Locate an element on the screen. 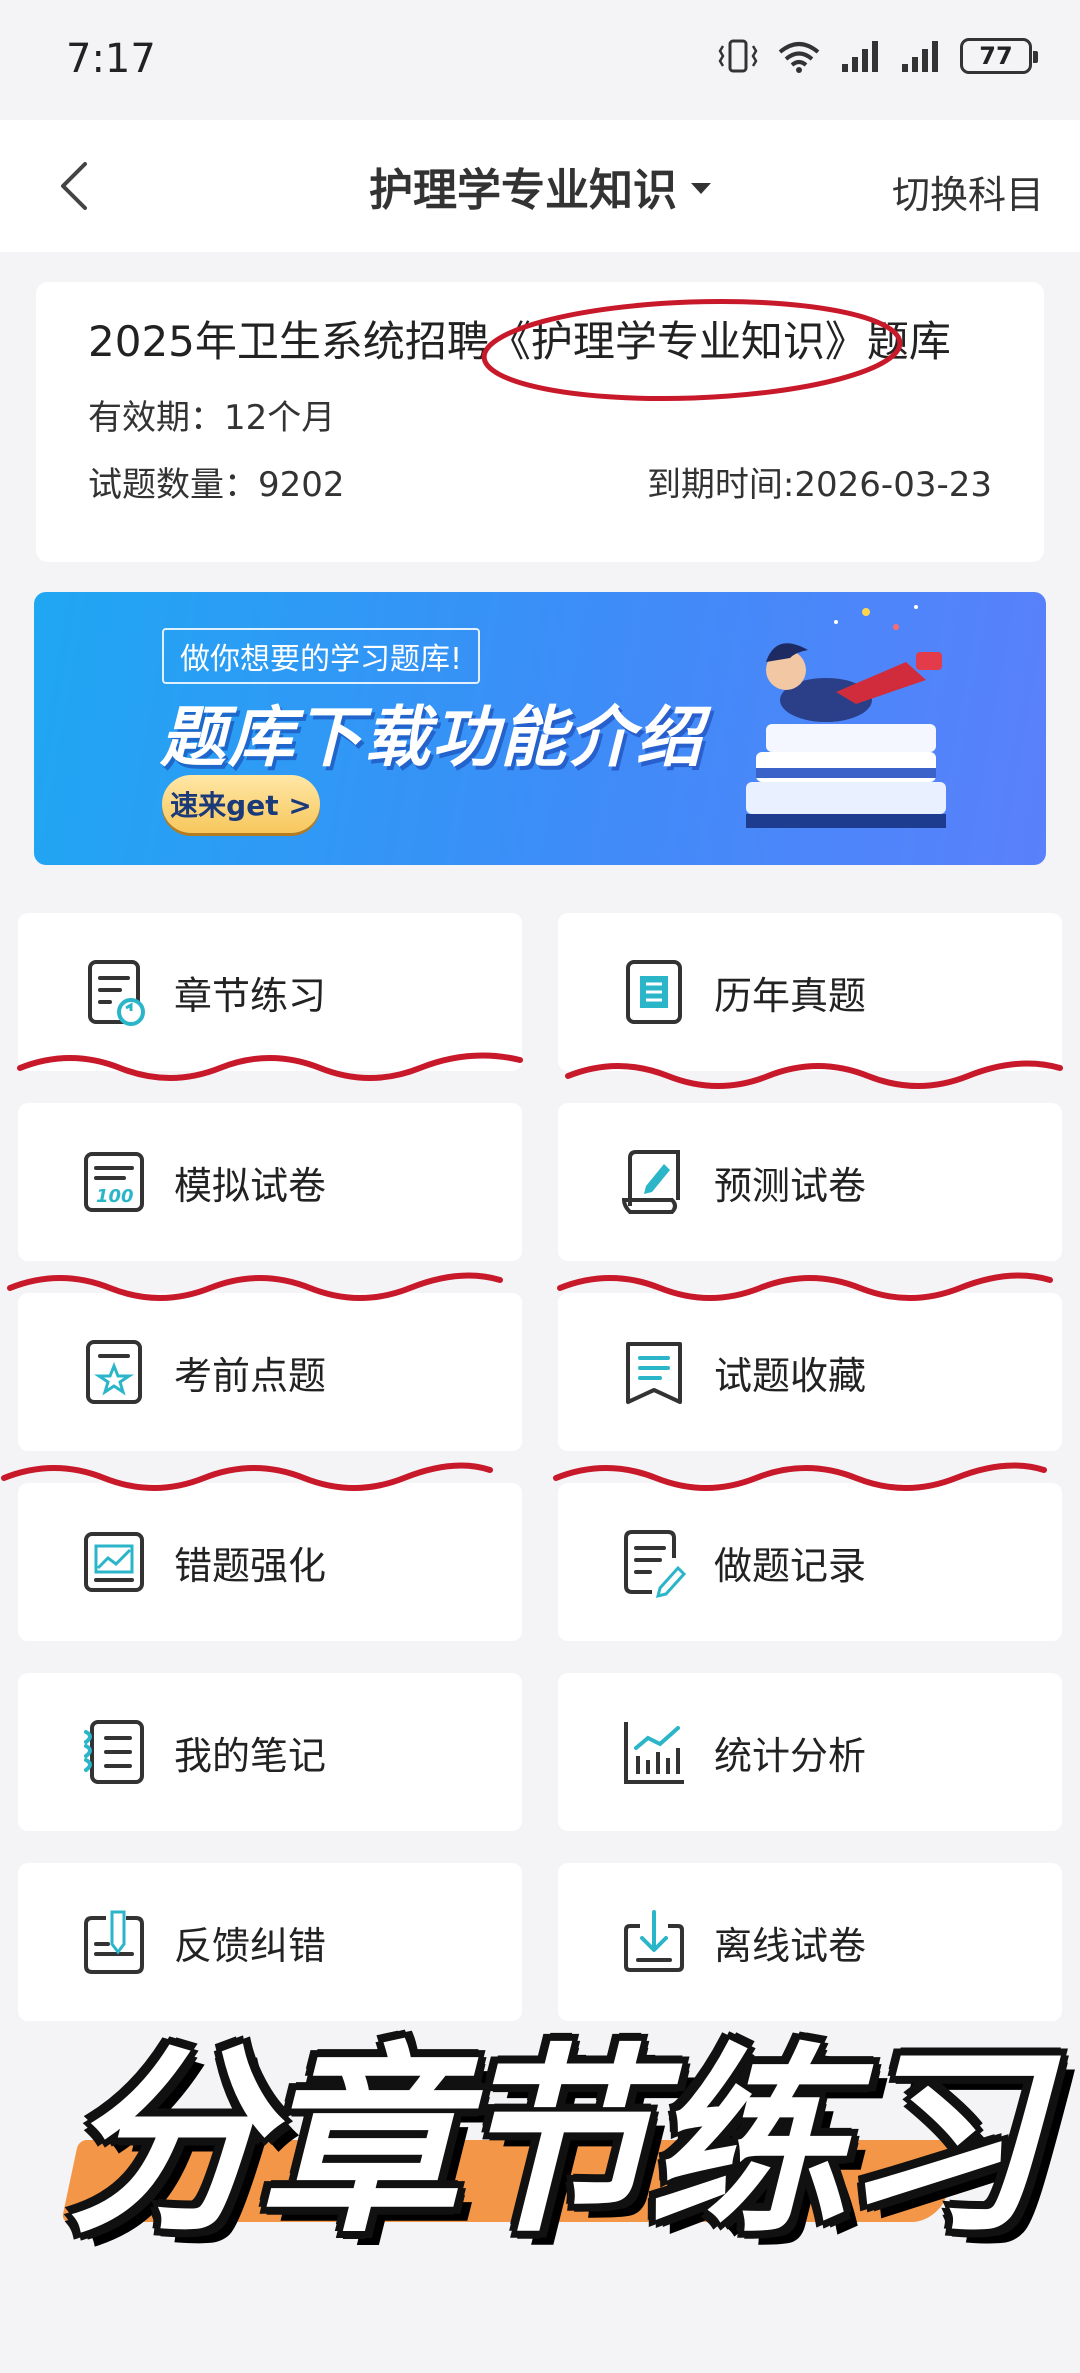  banner-get-button: 速来get > is located at coordinates (241, 804).